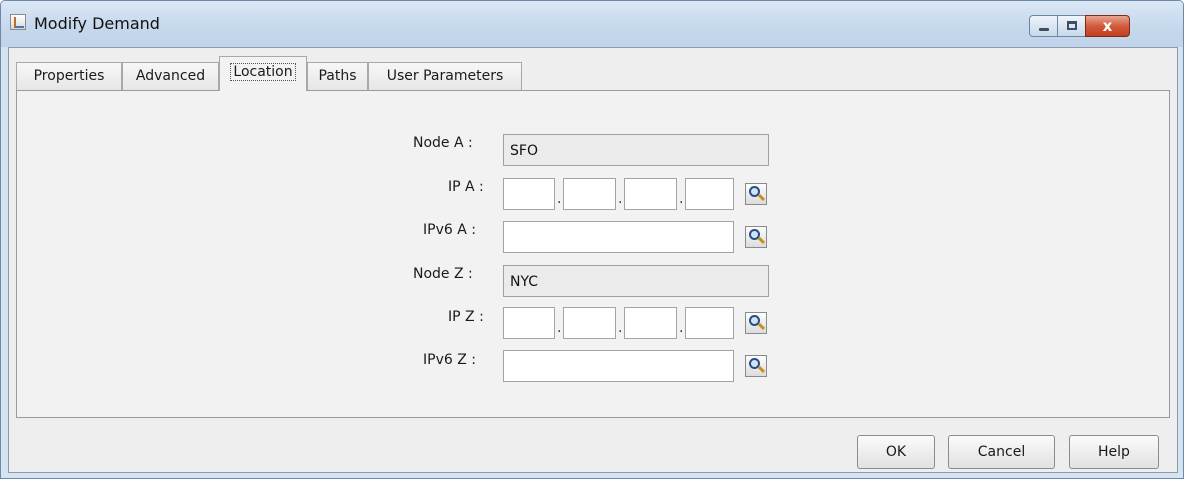 This screenshot has width=1186, height=480. What do you see at coordinates (1001, 452) in the screenshot?
I see `cancel-button: Cancel` at bounding box center [1001, 452].